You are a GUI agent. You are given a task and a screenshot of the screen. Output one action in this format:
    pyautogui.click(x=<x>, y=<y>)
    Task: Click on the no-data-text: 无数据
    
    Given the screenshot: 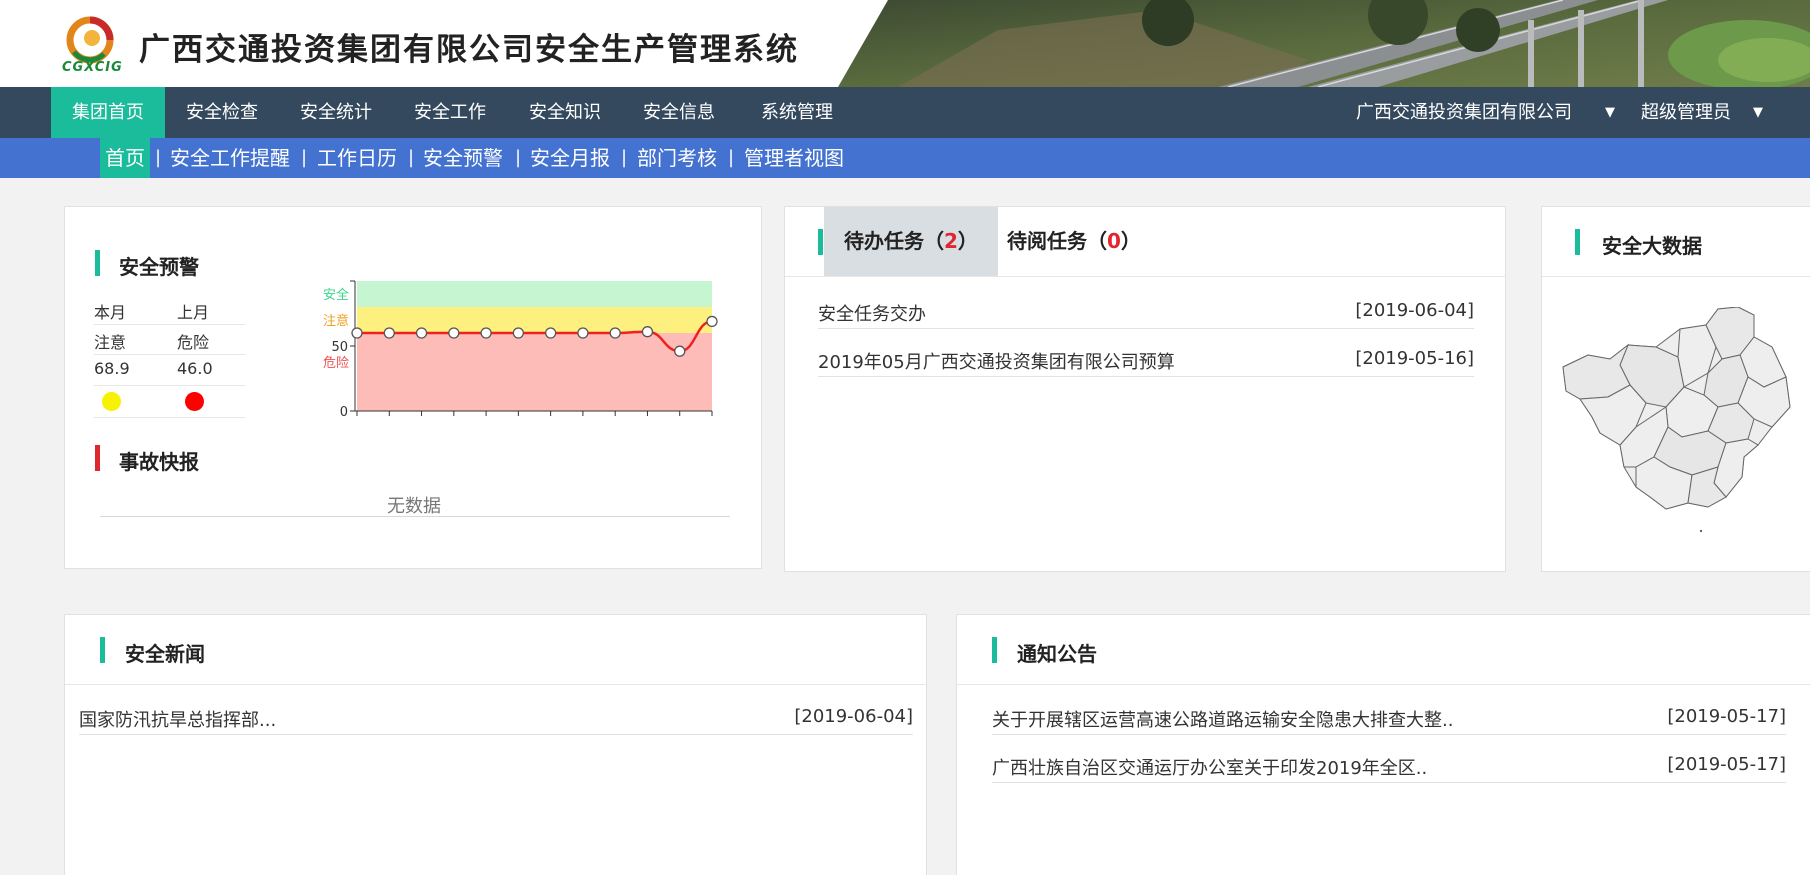 What is the action you would take?
    pyautogui.click(x=414, y=506)
    